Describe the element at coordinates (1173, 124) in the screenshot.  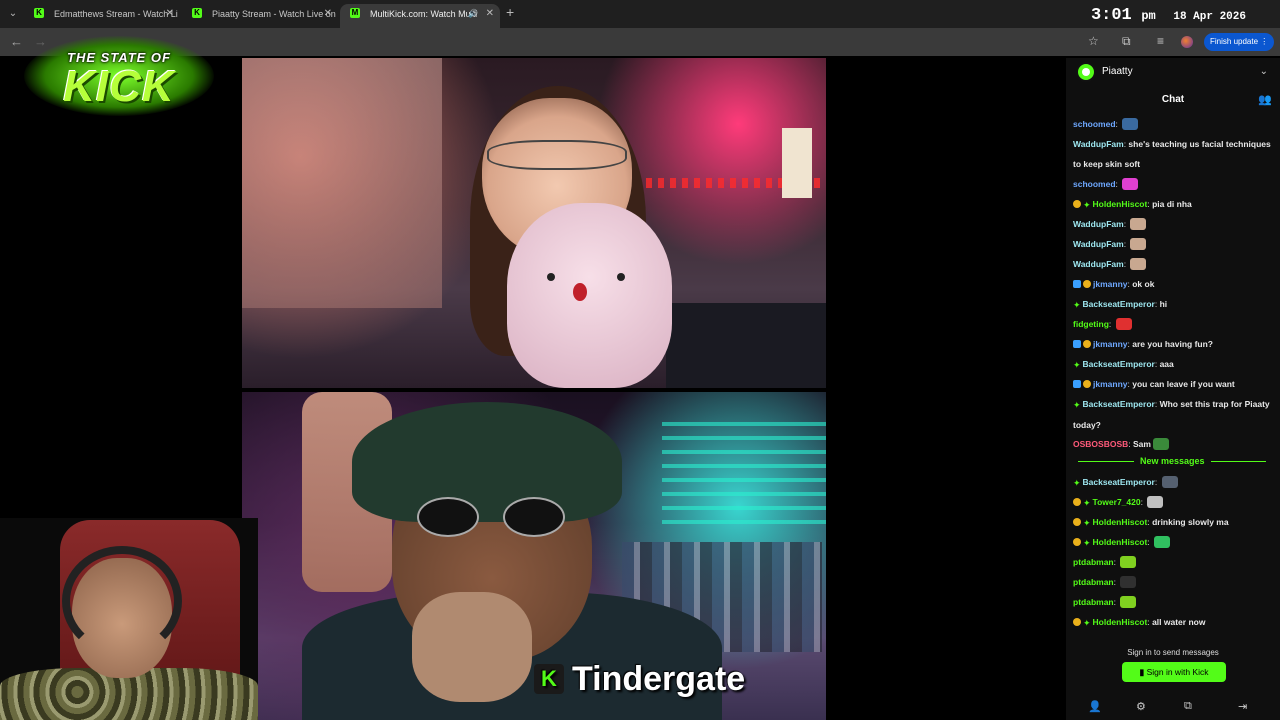
I see `chat-message: schoomed:` at that location.